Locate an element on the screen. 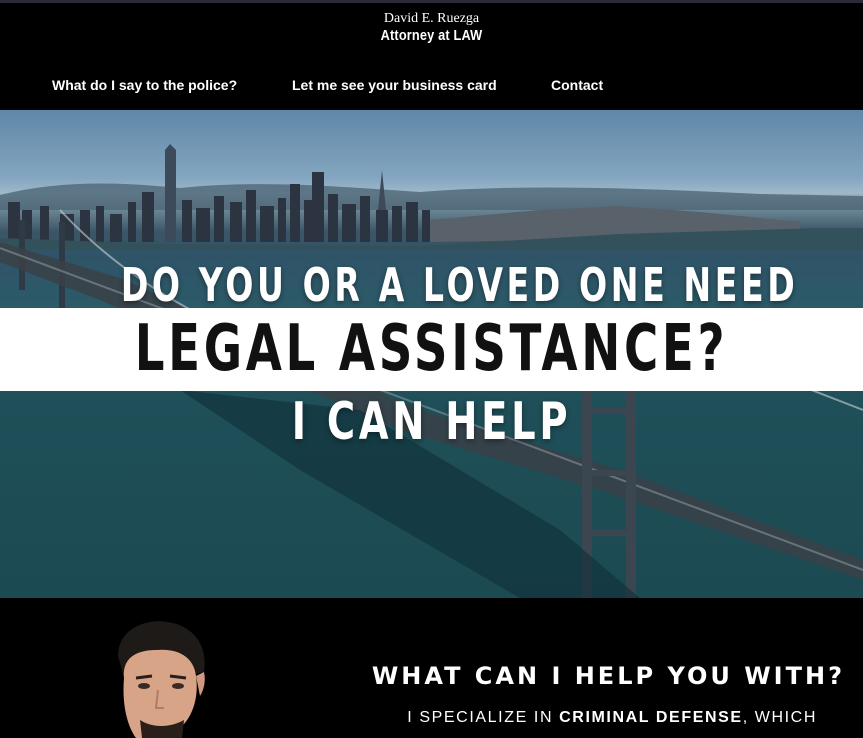 The width and height of the screenshot is (863, 738). hero-headline-line2: LEGAL ASSISTANCE? is located at coordinates (431, 349).